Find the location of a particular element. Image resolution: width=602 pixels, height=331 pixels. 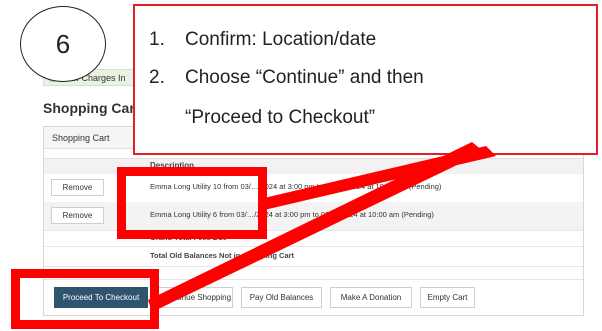

instruction-item: 1. Confirm: Location/date is located at coordinates (262, 40).